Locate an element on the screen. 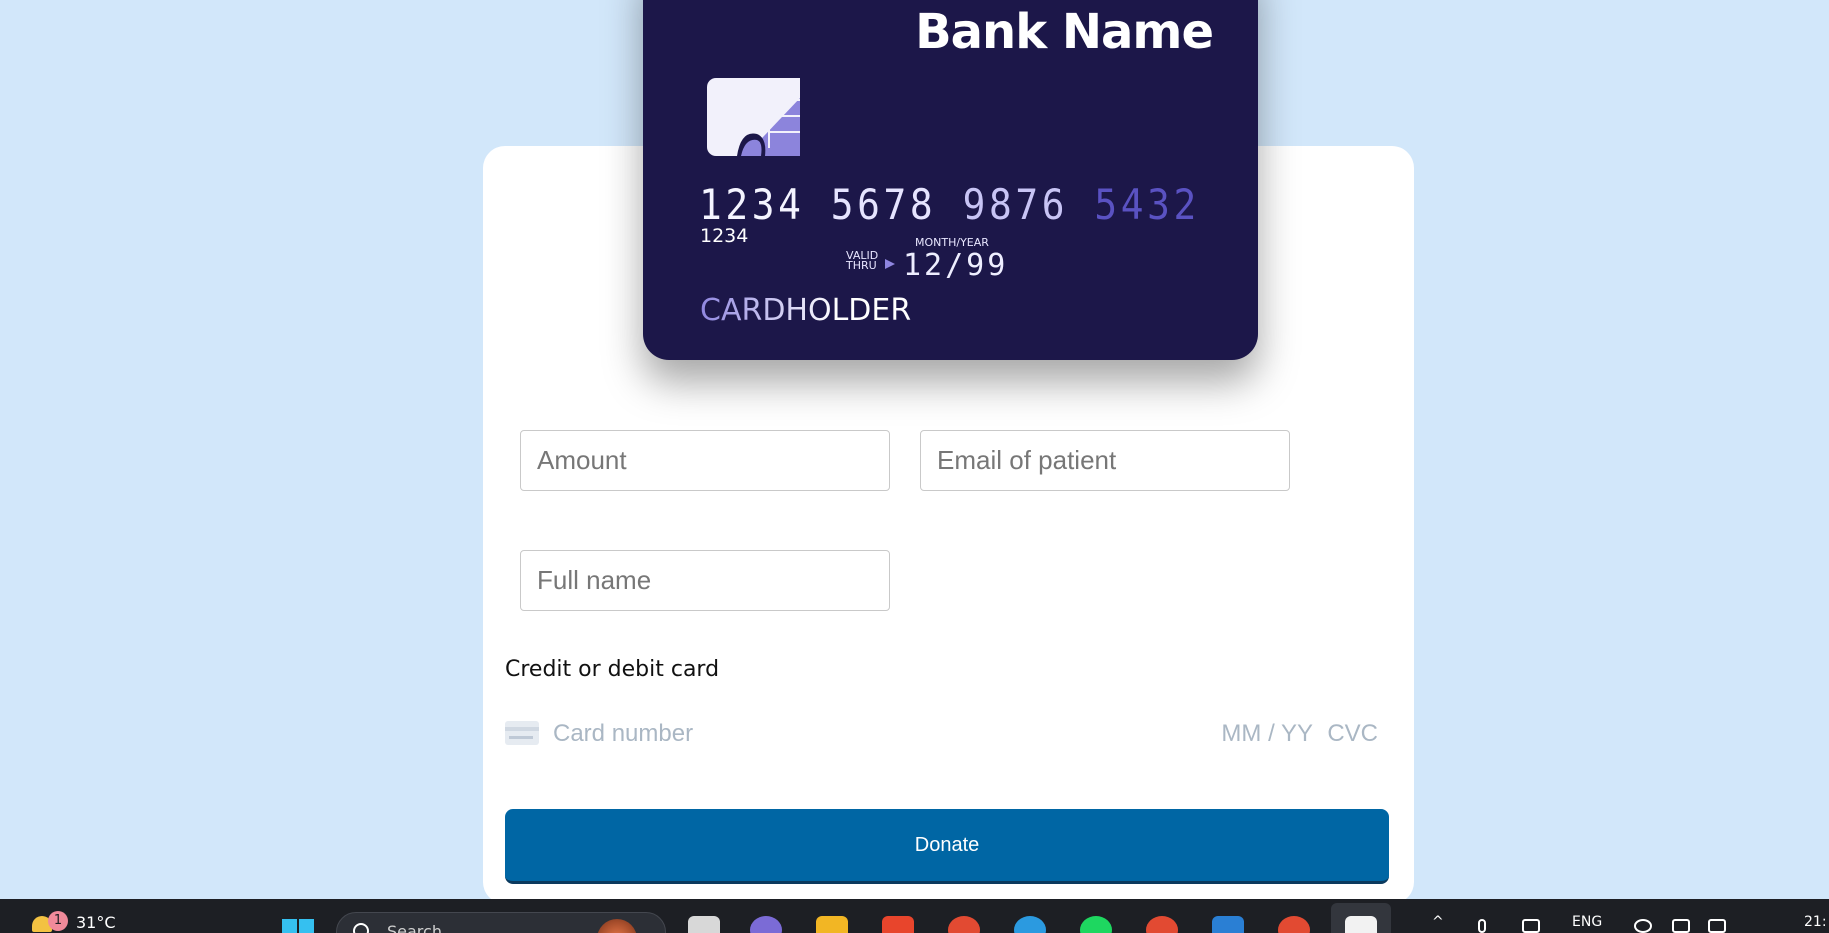  taskbar-clock: 21: is located at coordinates (1815, 922).